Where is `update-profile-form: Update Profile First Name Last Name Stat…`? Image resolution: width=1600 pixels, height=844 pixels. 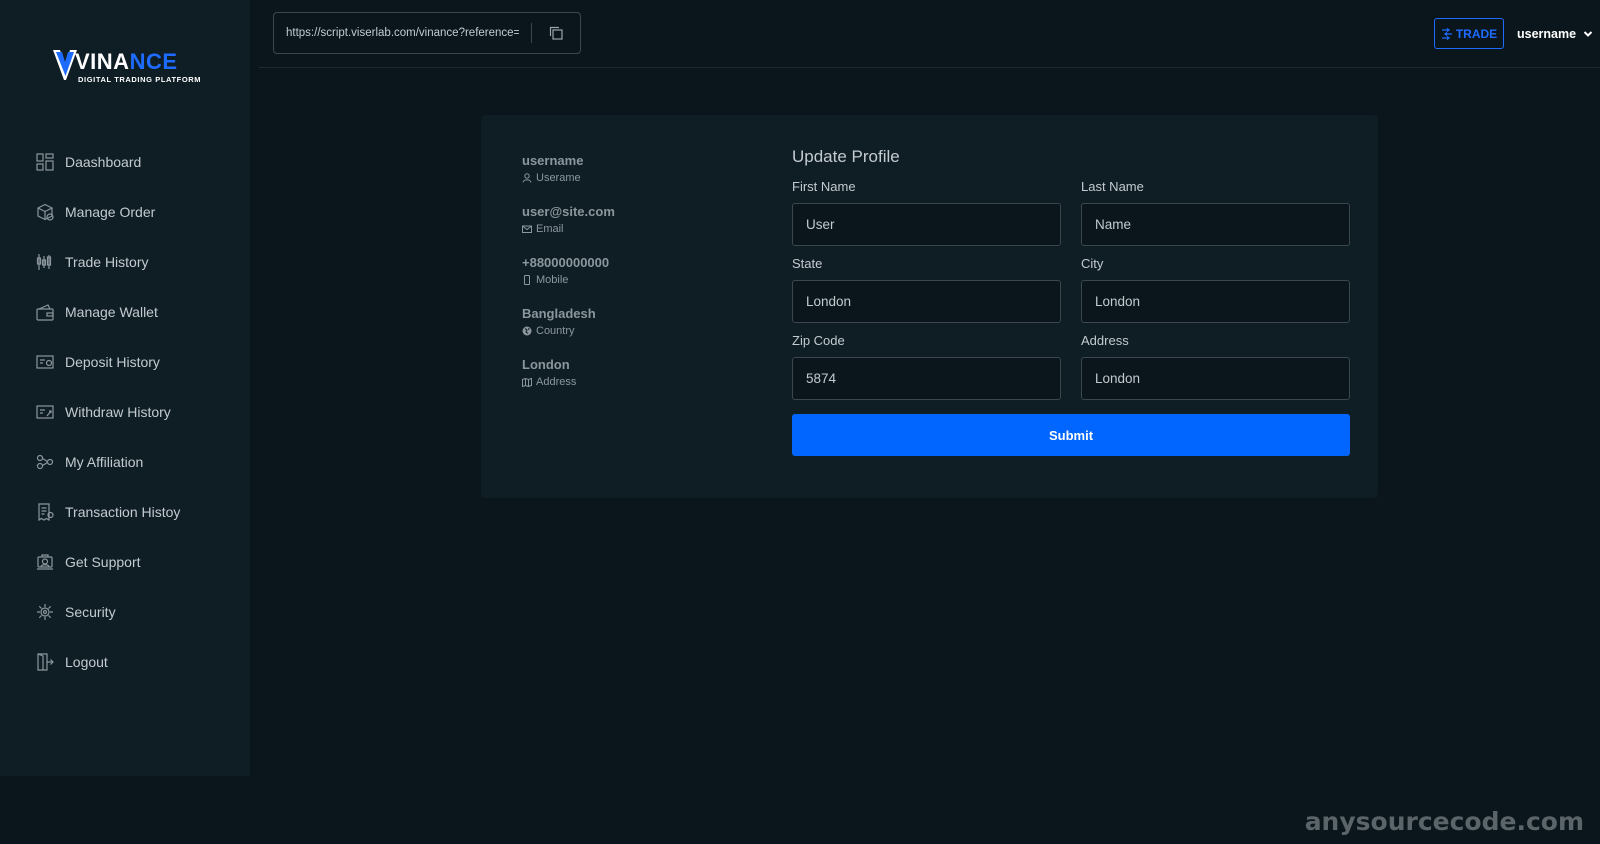 update-profile-form: Update Profile First Name Last Name Stat… is located at coordinates (1071, 300).